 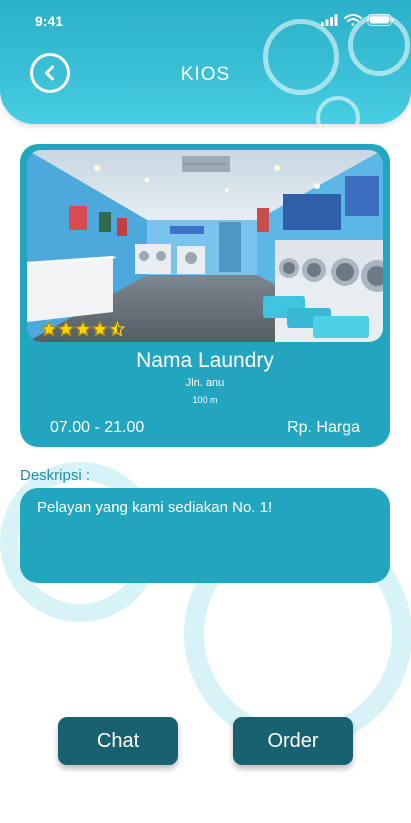 I want to click on laundry-distance: 100 m, so click(x=205, y=400).